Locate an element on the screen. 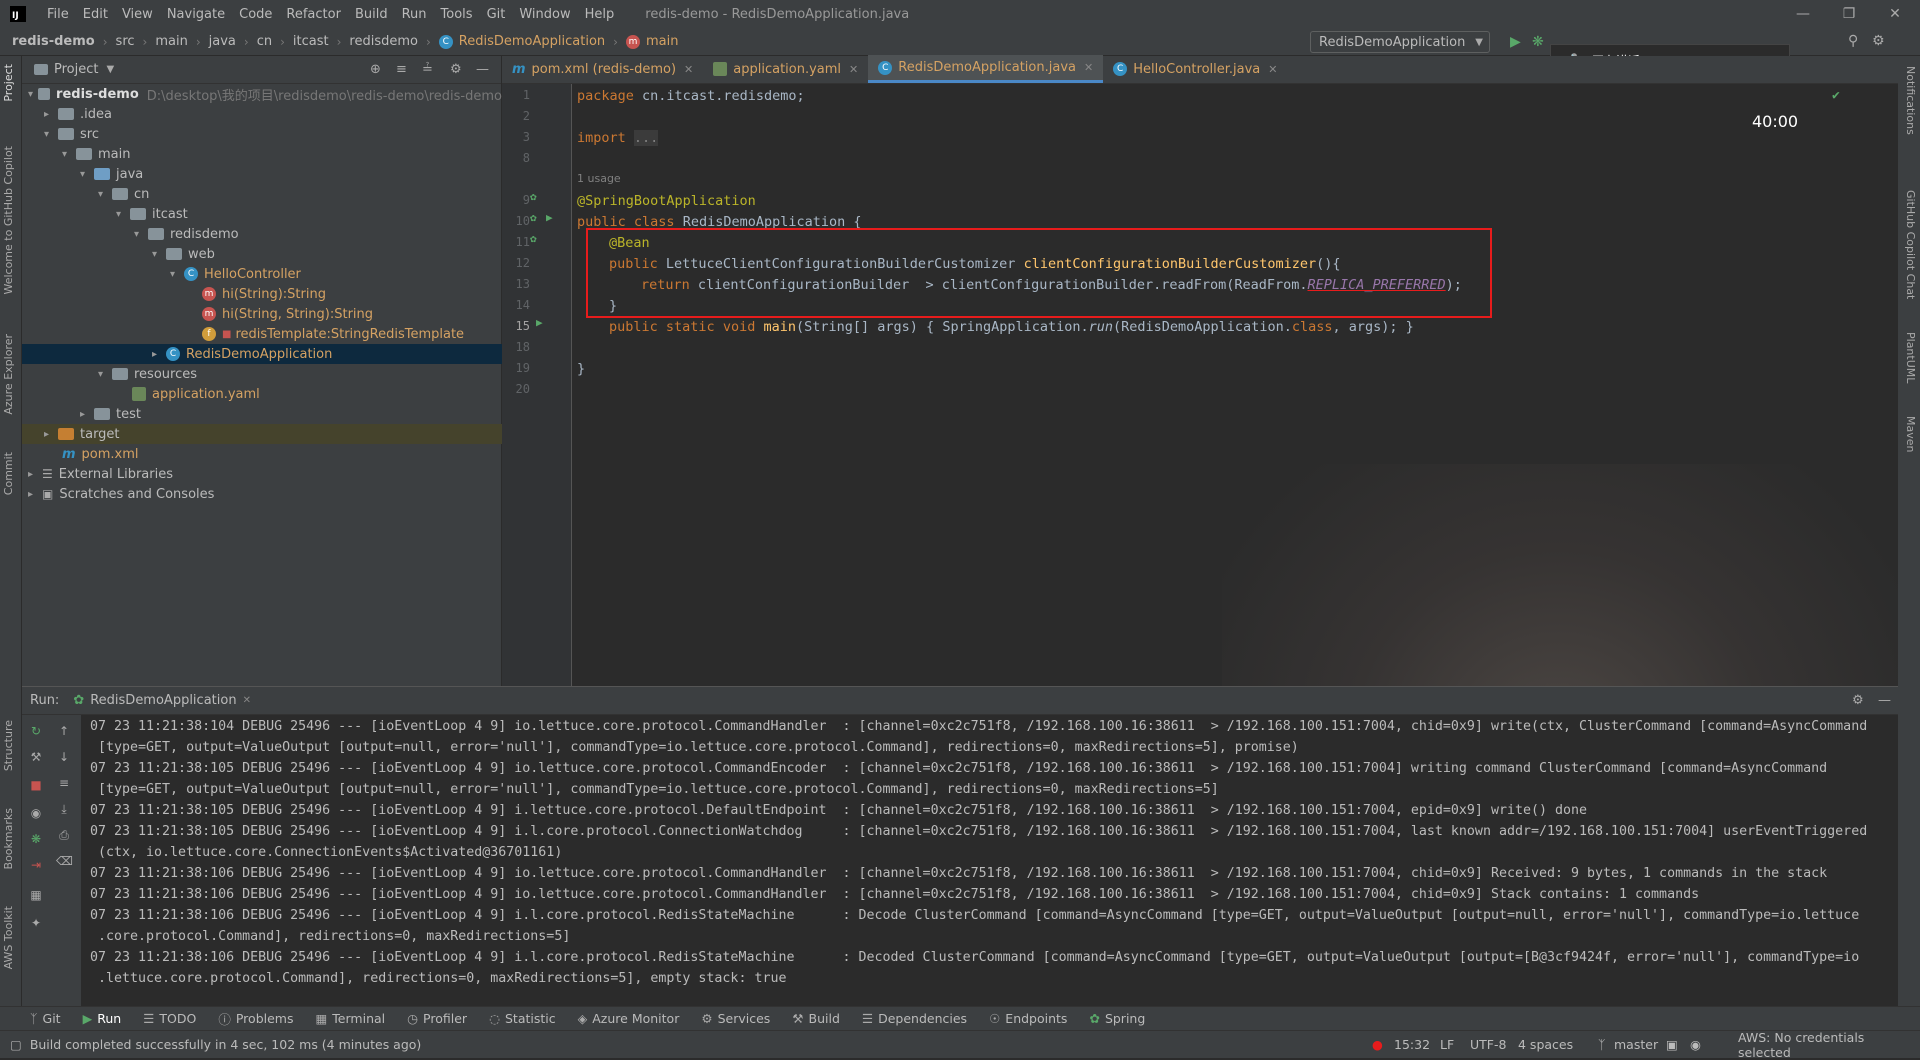 The height and width of the screenshot is (1060, 1920). menu-view: View is located at coordinates (137, 14).